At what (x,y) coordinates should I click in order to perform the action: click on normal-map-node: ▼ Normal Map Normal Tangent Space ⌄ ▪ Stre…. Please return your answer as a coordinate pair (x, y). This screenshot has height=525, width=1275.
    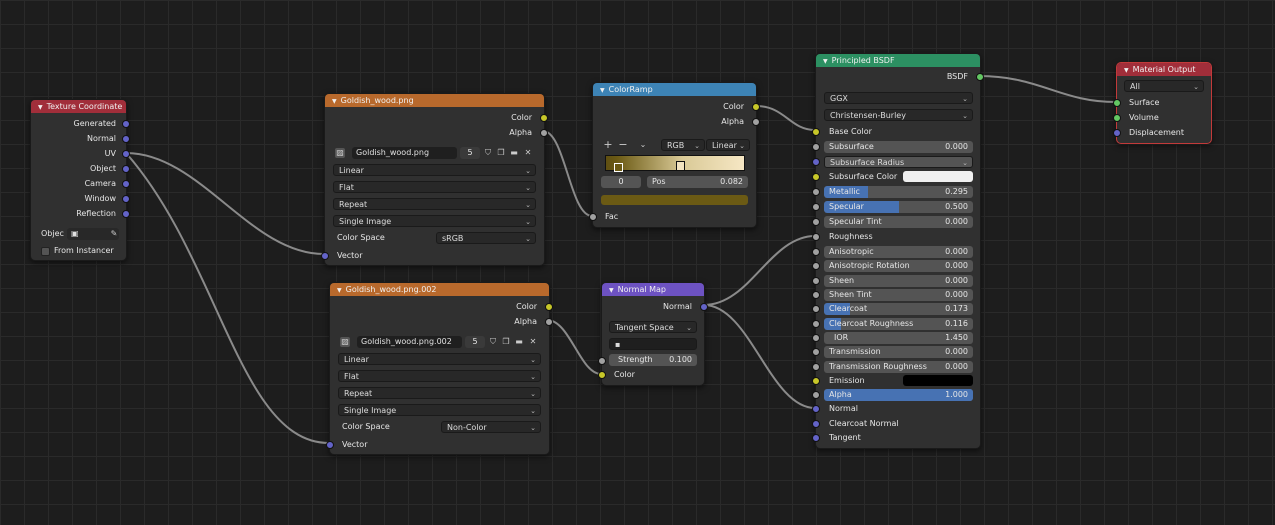
    Looking at the image, I should click on (653, 334).